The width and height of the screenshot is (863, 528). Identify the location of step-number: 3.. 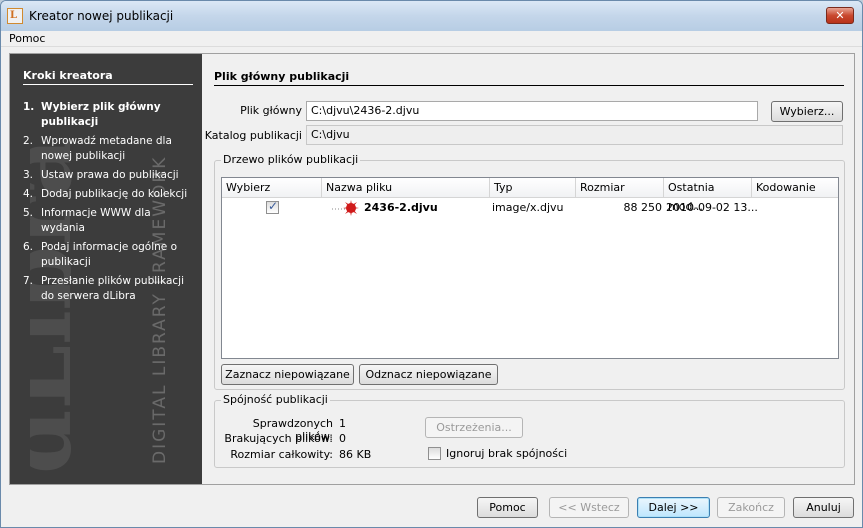
(28, 175).